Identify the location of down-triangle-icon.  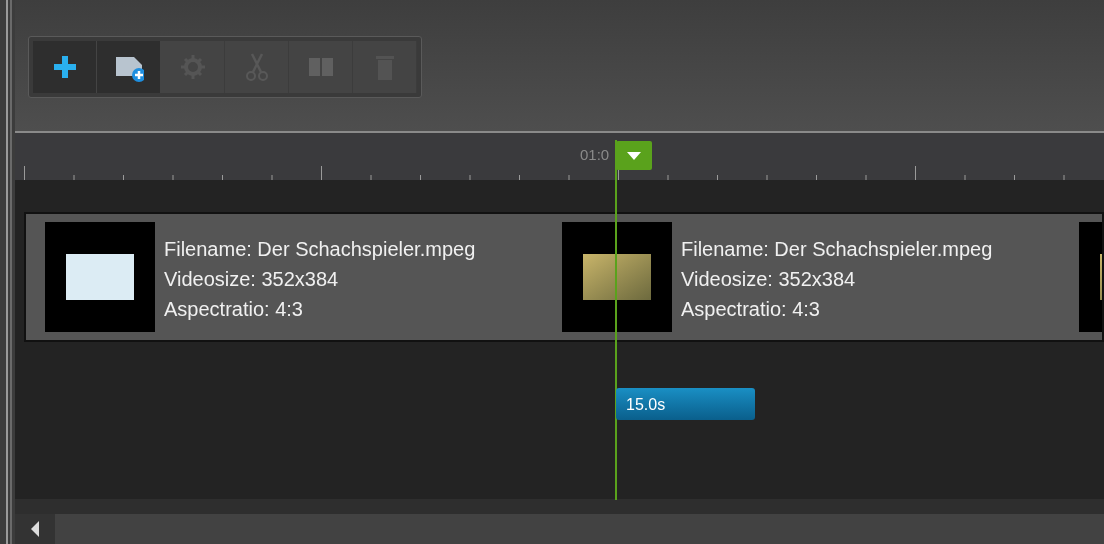
(634, 155).